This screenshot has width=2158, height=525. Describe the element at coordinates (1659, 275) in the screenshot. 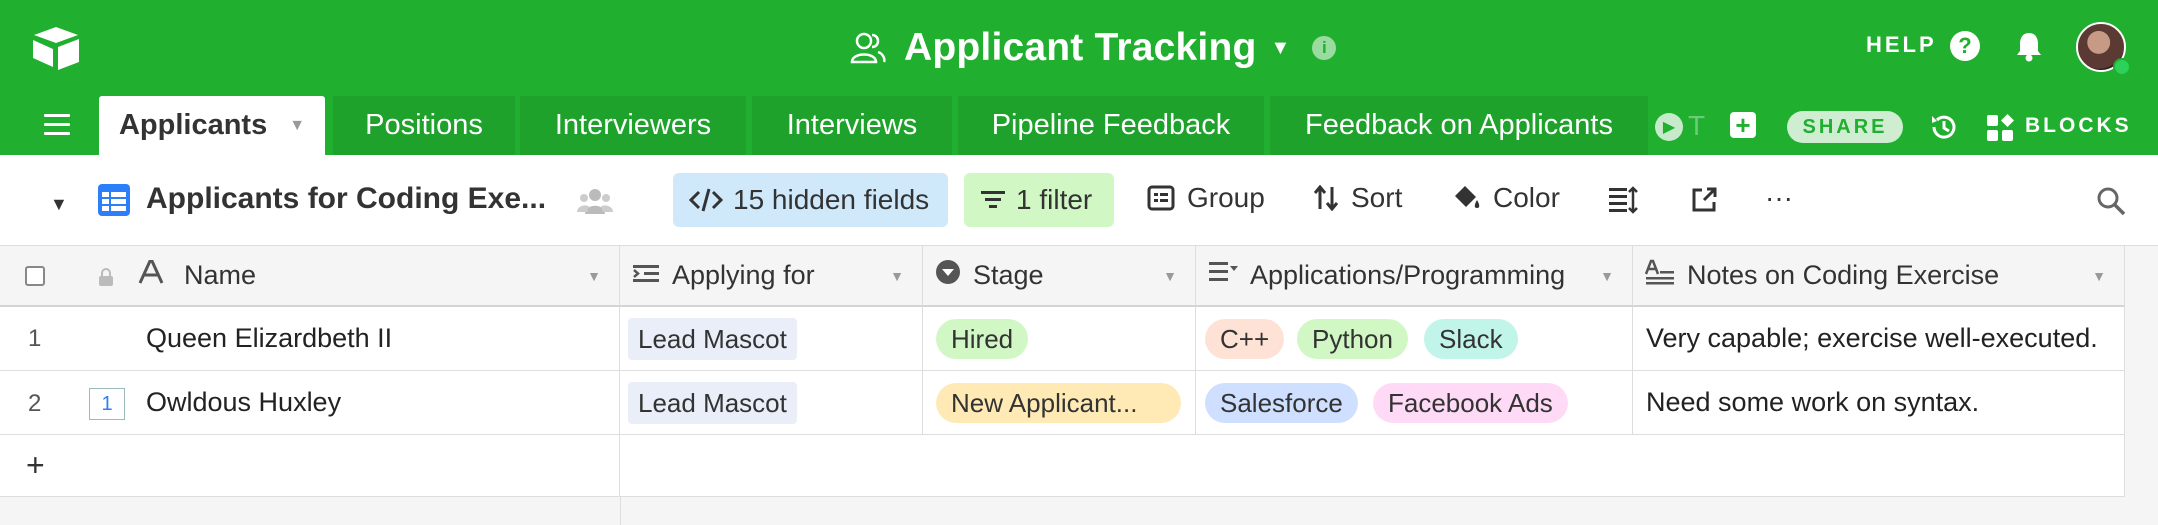

I see `long-text-icon` at that location.